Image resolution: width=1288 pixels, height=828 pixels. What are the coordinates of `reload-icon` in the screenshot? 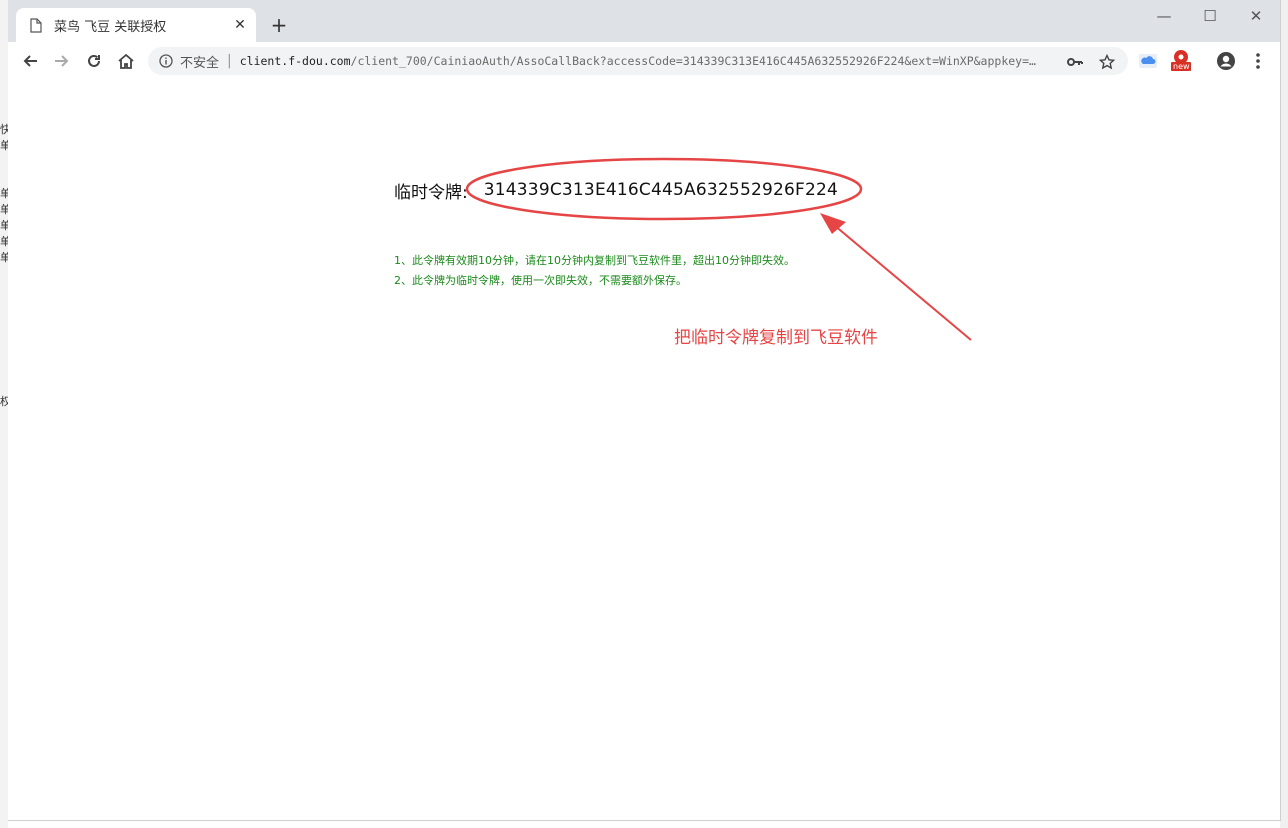 It's located at (94, 60).